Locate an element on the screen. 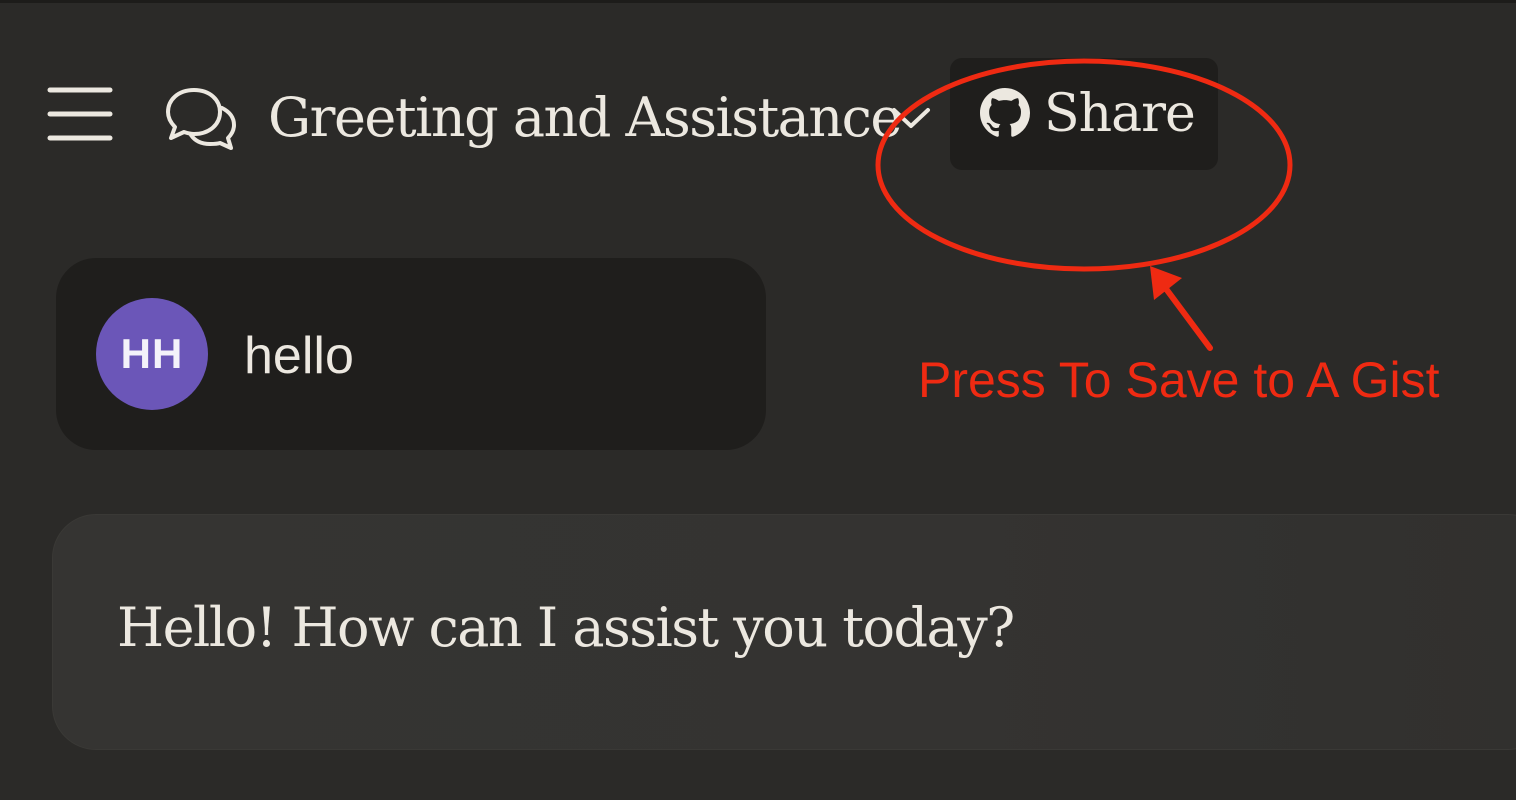 Image resolution: width=1516 pixels, height=800 pixels. user-message: HH hello is located at coordinates (411, 354).